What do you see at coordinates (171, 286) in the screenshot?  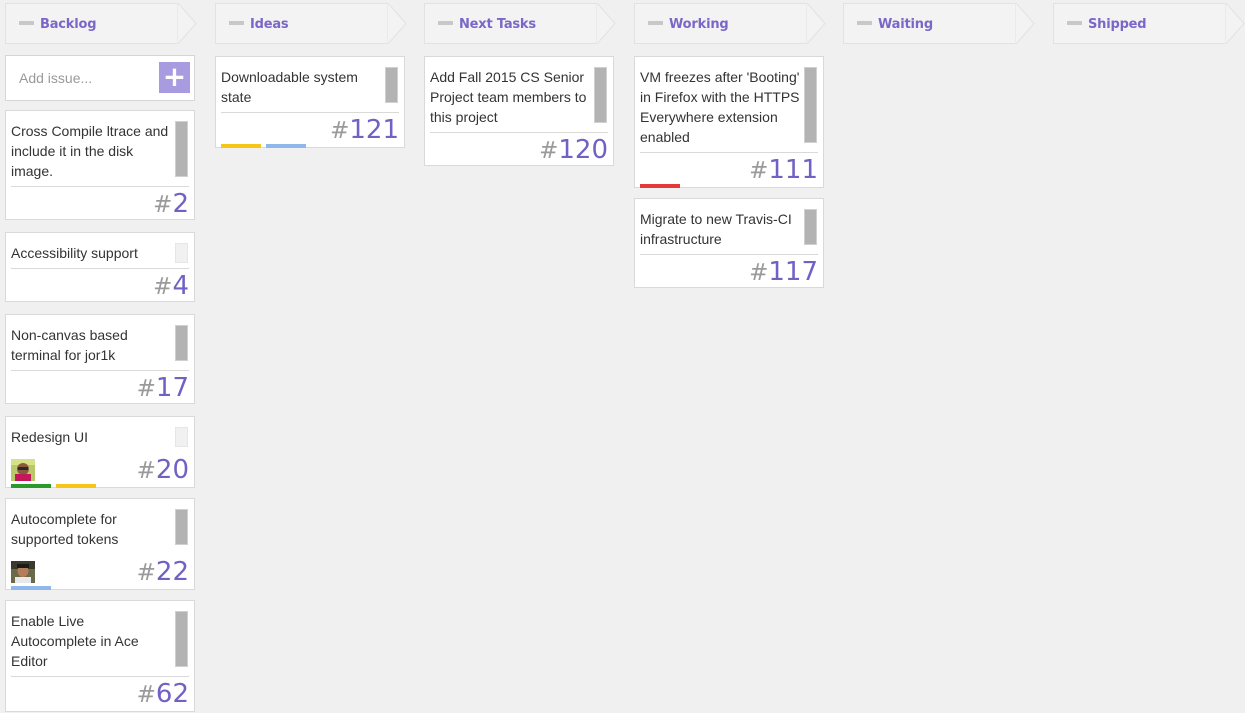 I see `issue-number: #4` at bounding box center [171, 286].